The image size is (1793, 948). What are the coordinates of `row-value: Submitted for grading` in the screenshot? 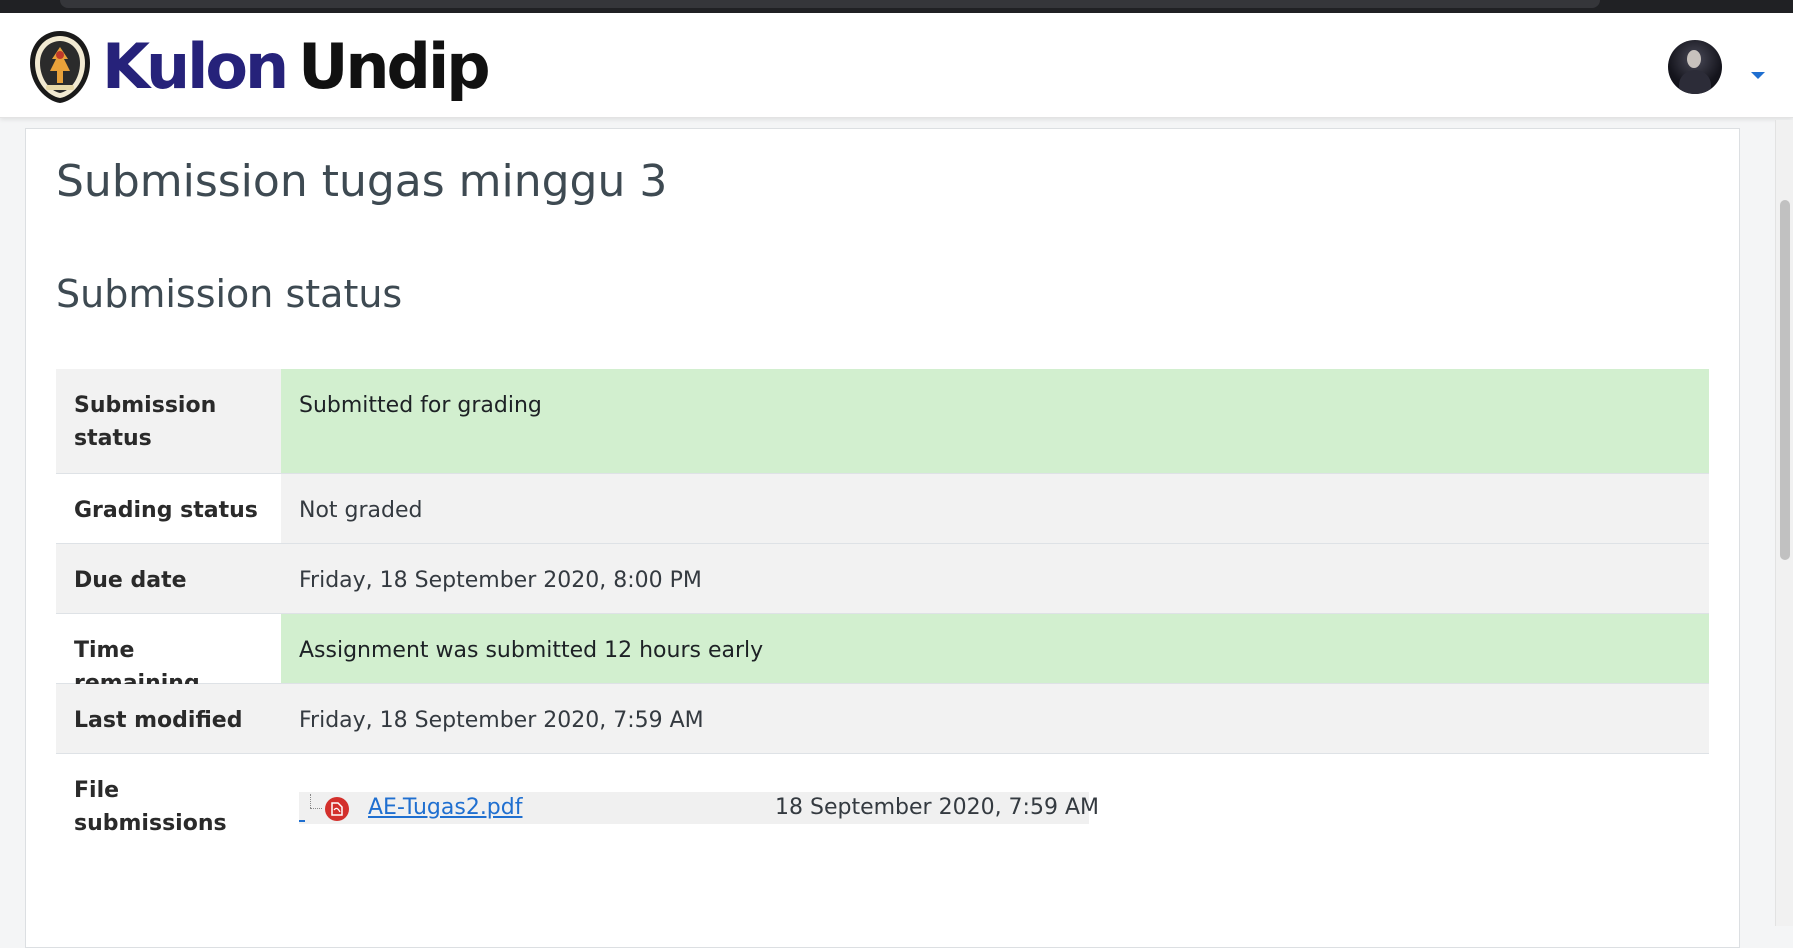 It's located at (995, 421).